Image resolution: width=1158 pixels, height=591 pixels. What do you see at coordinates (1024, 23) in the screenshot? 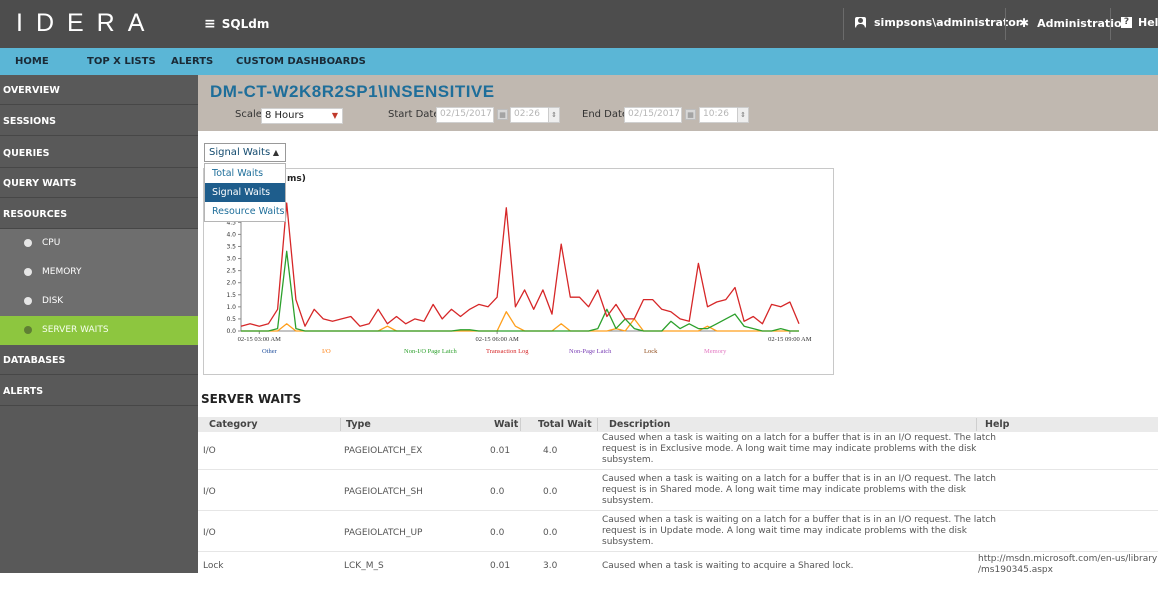
I see `gear-icon: ✱` at bounding box center [1024, 23].